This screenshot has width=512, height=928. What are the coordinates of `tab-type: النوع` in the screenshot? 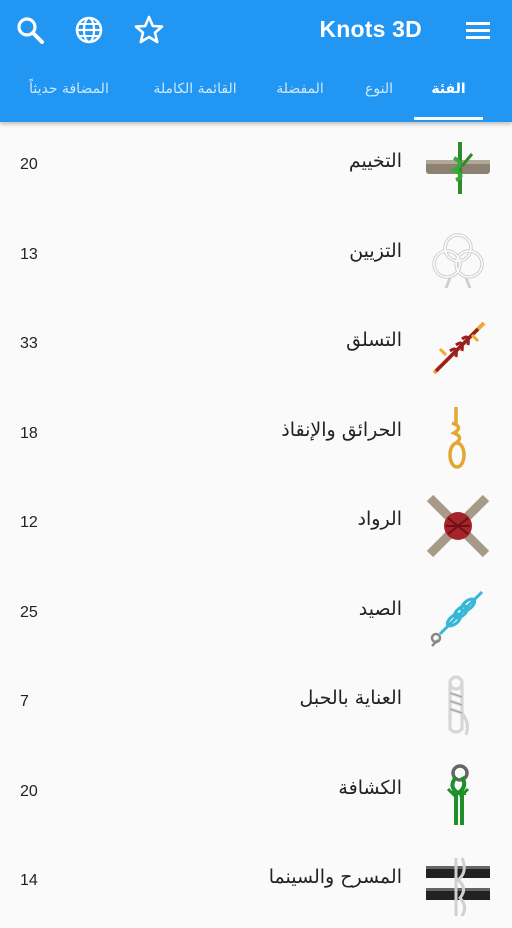 It's located at (379, 92).